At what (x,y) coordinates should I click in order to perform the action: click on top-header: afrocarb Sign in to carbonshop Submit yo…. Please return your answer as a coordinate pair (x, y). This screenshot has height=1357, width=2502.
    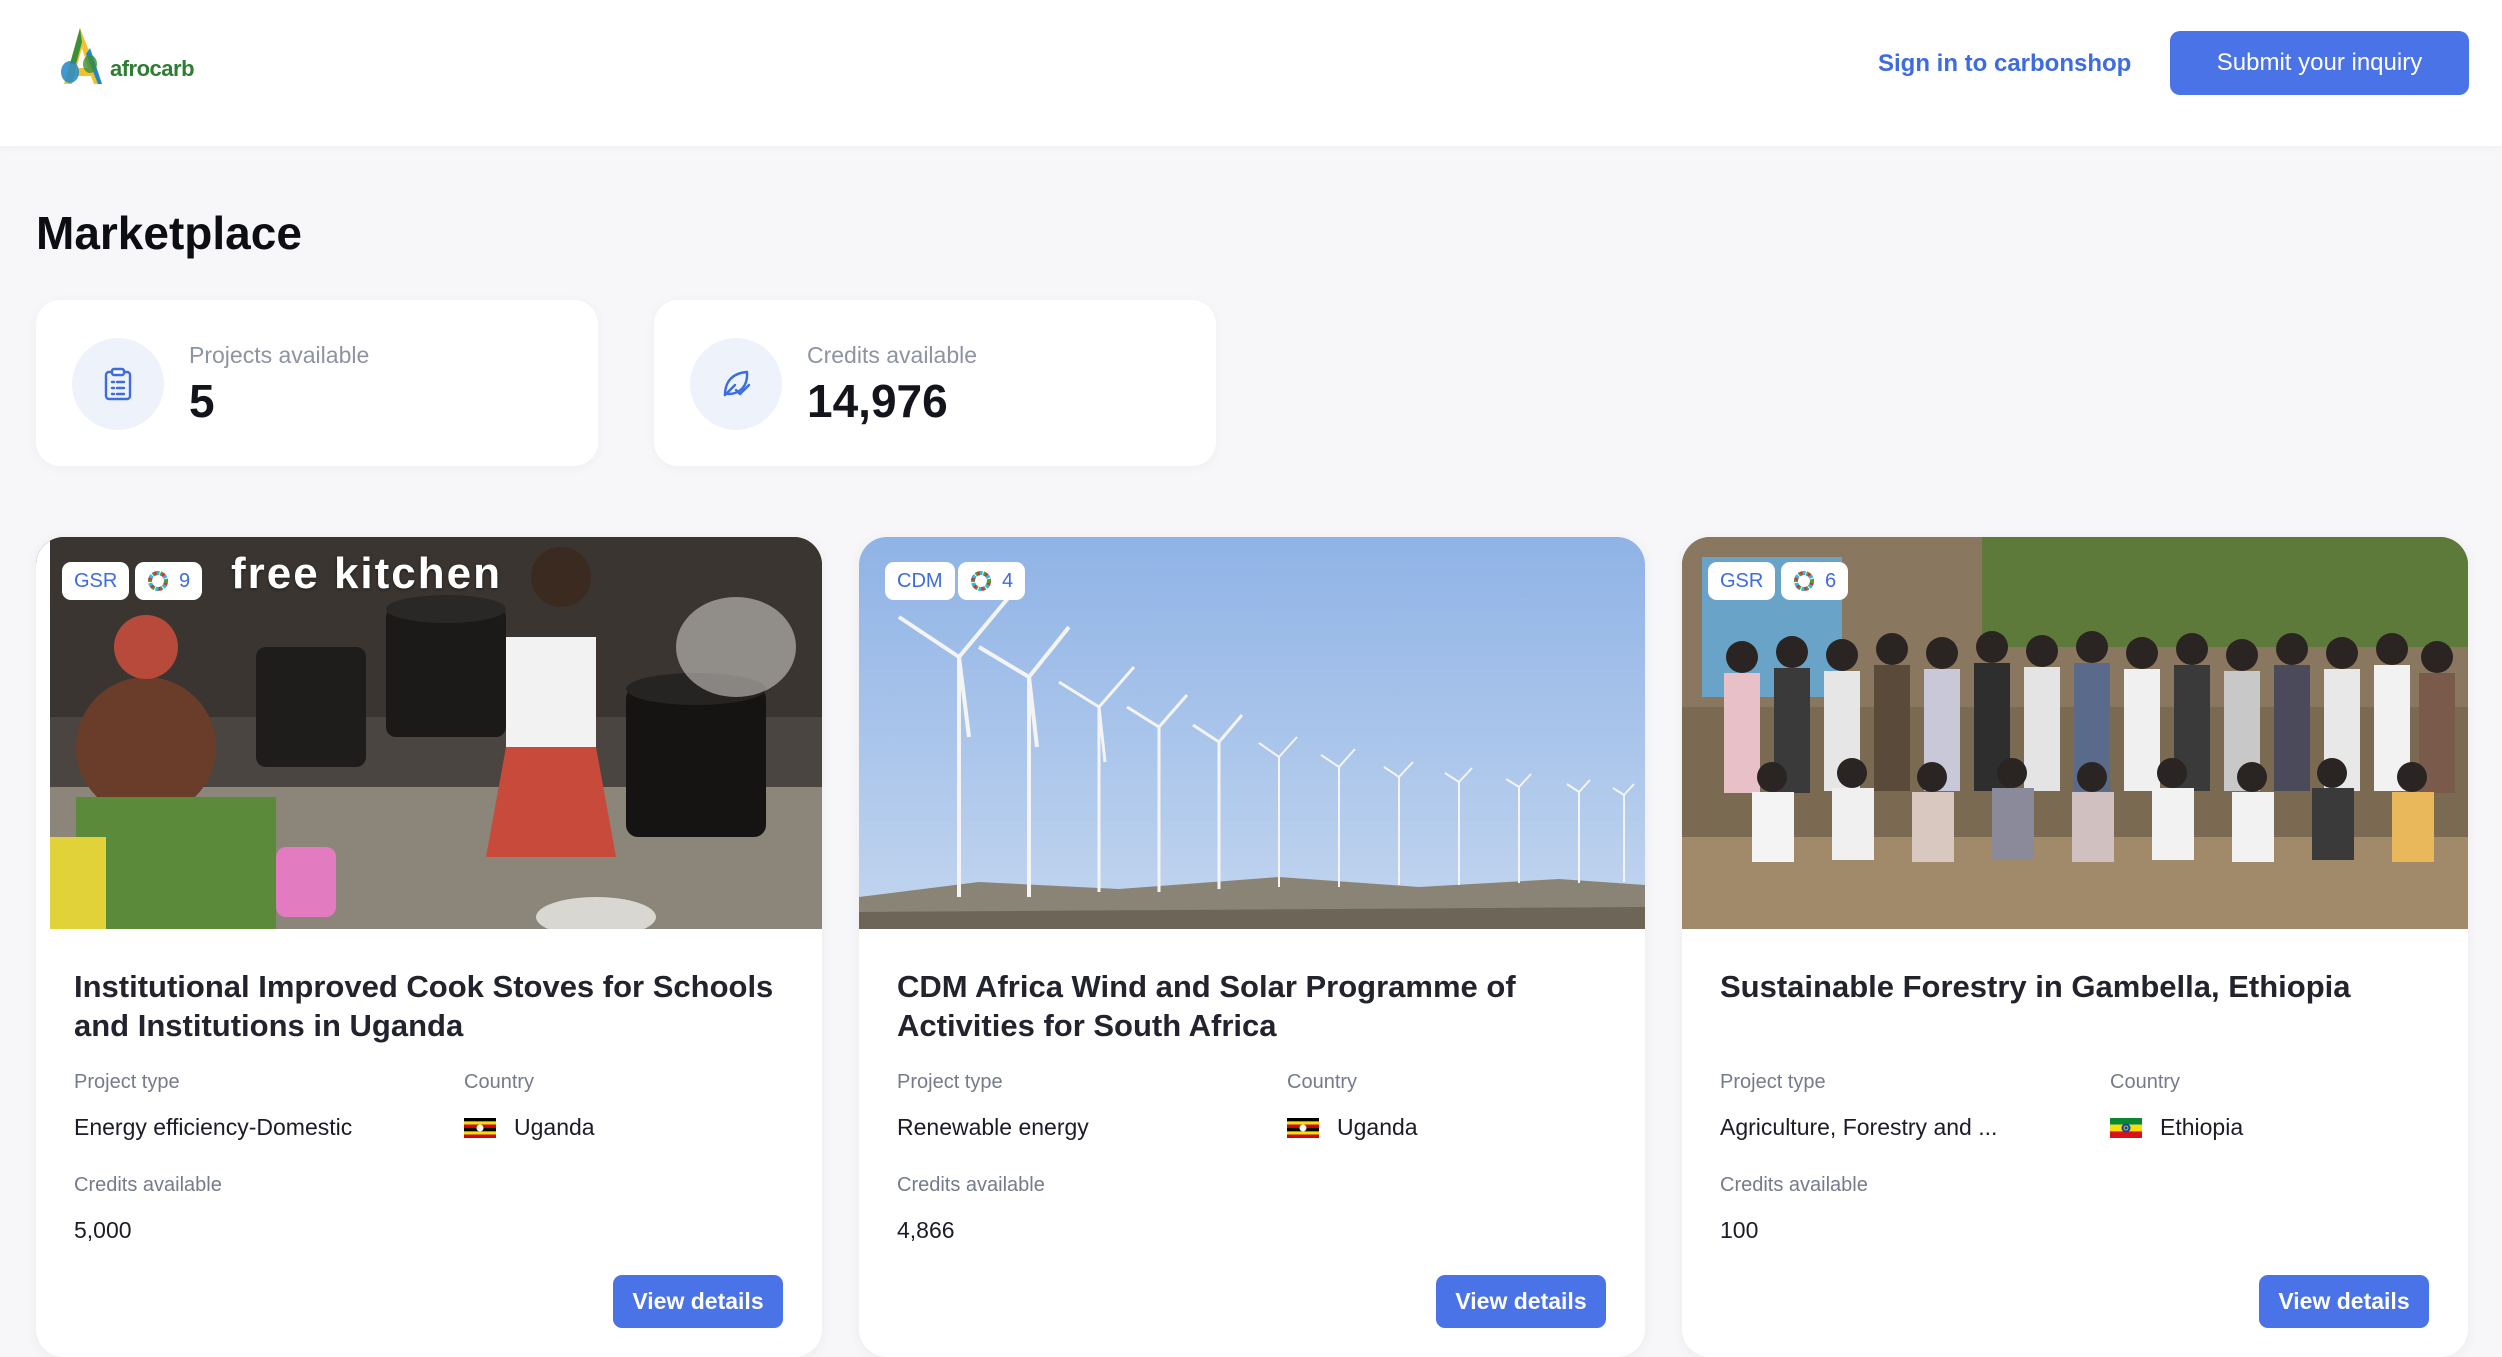
    Looking at the image, I should click on (1251, 73).